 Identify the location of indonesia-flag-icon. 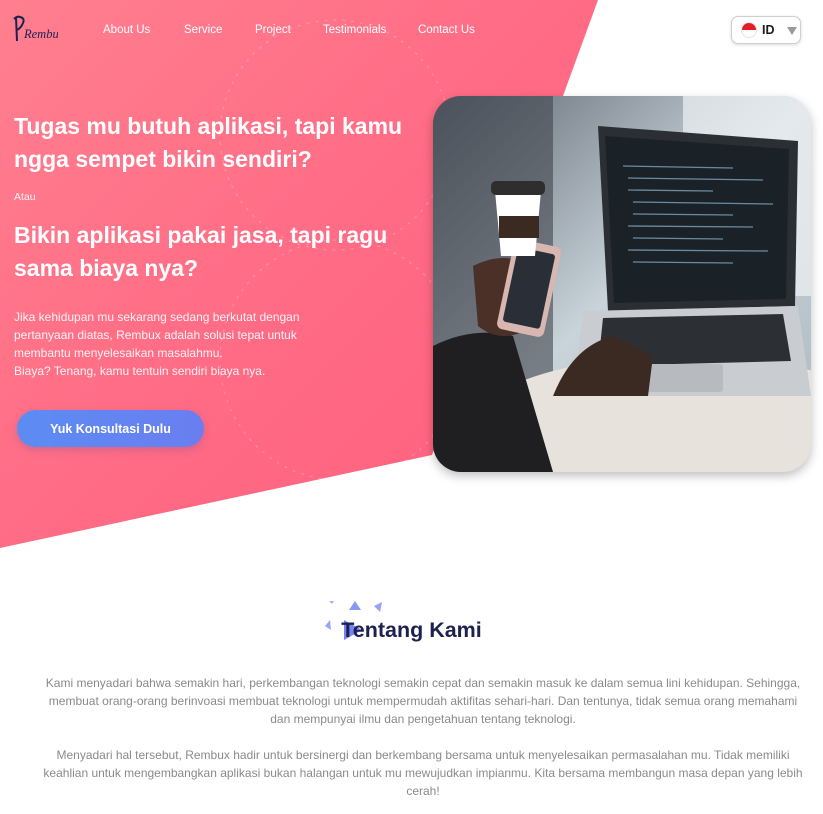
(749, 30).